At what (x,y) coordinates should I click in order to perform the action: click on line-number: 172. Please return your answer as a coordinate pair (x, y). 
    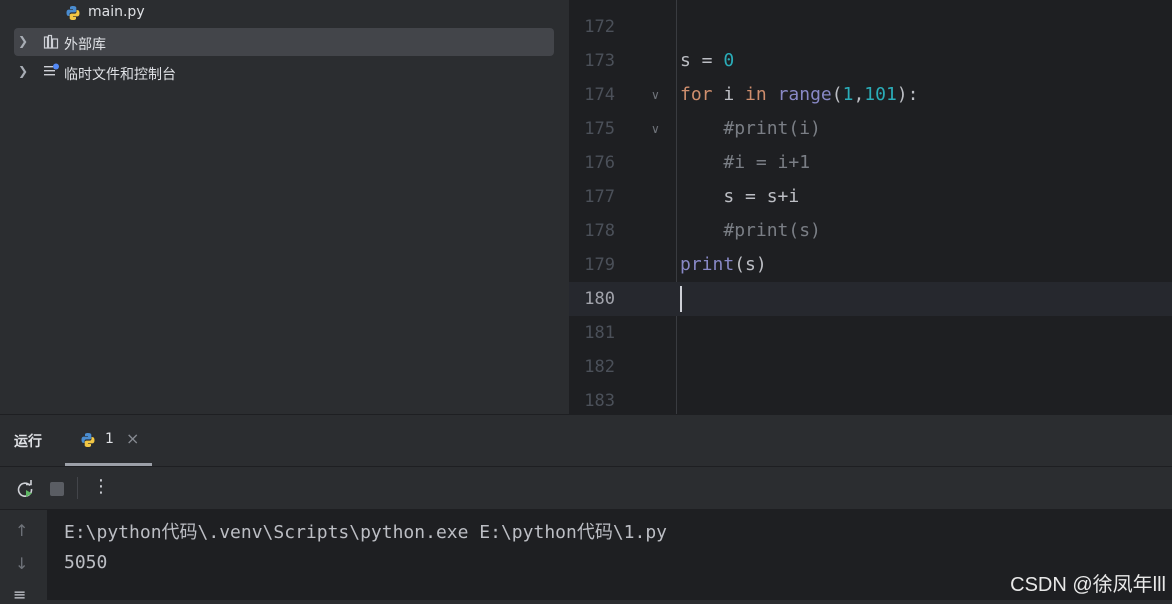
    Looking at the image, I should click on (599, 27).